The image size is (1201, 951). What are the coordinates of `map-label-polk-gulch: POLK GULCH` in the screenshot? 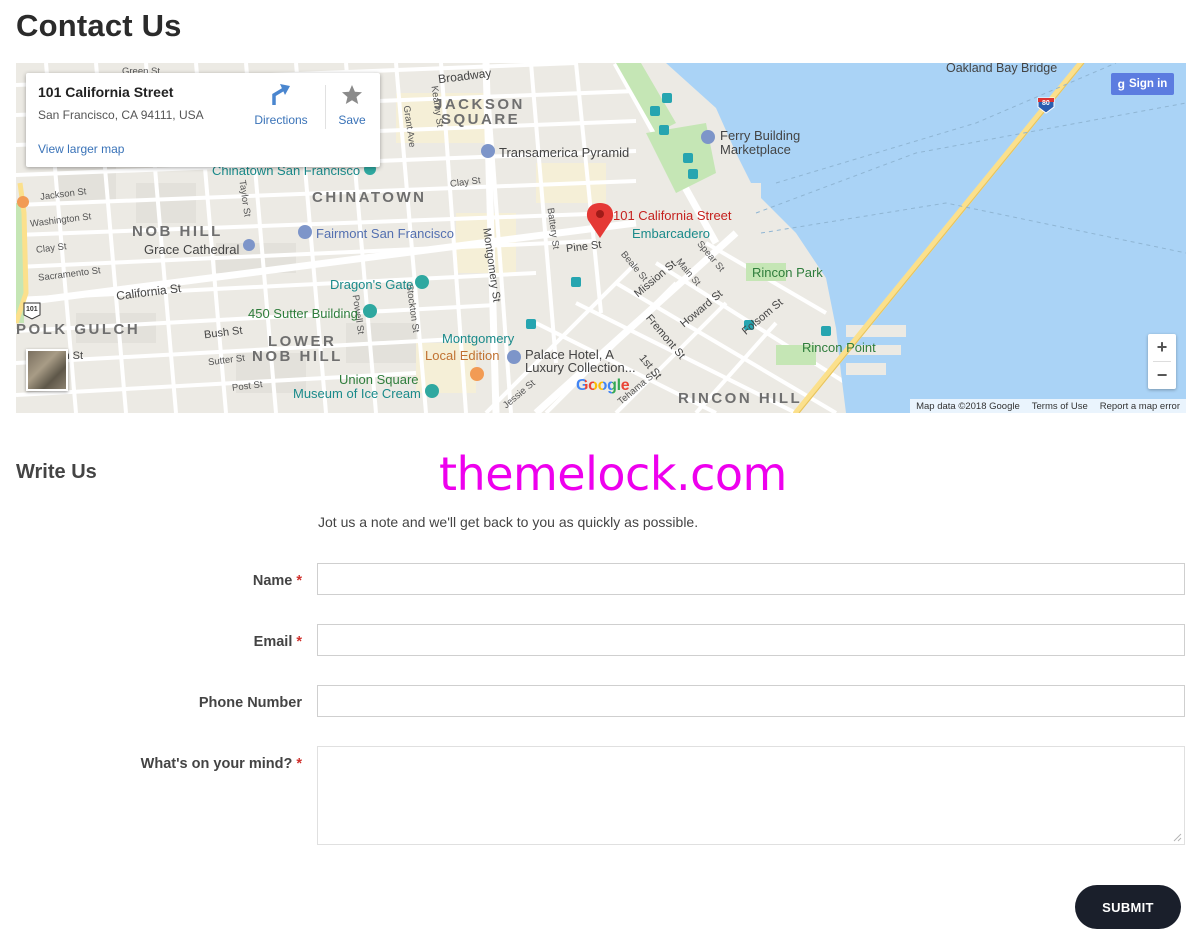 It's located at (78, 329).